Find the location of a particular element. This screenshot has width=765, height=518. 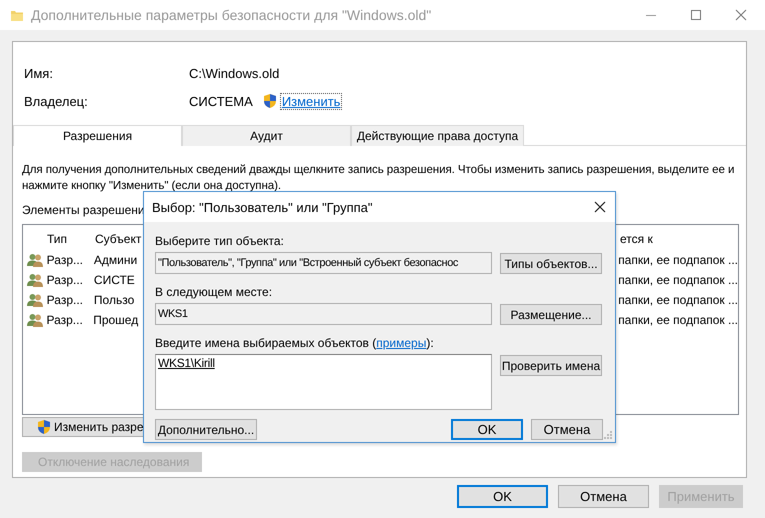

field-label: Выберите тип объекта: is located at coordinates (220, 242).